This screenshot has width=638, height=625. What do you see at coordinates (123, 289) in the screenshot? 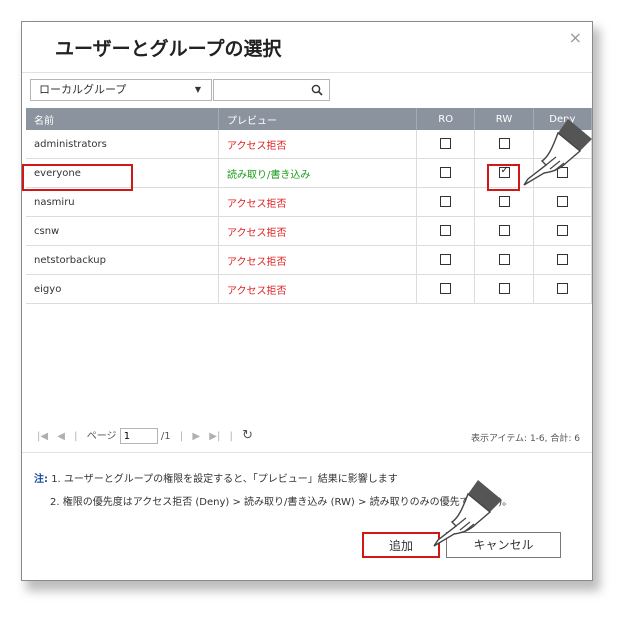
I see `row-name: eigyo` at bounding box center [123, 289].